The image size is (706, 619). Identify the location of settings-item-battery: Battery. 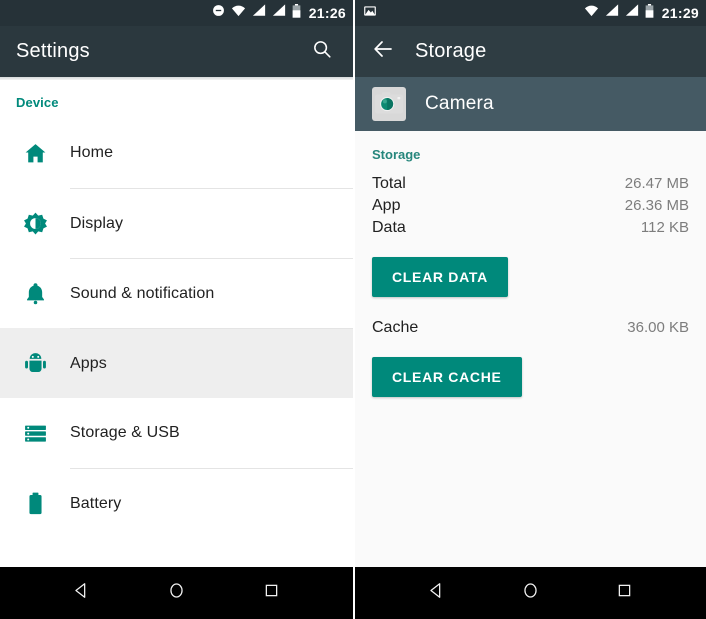
(176, 503).